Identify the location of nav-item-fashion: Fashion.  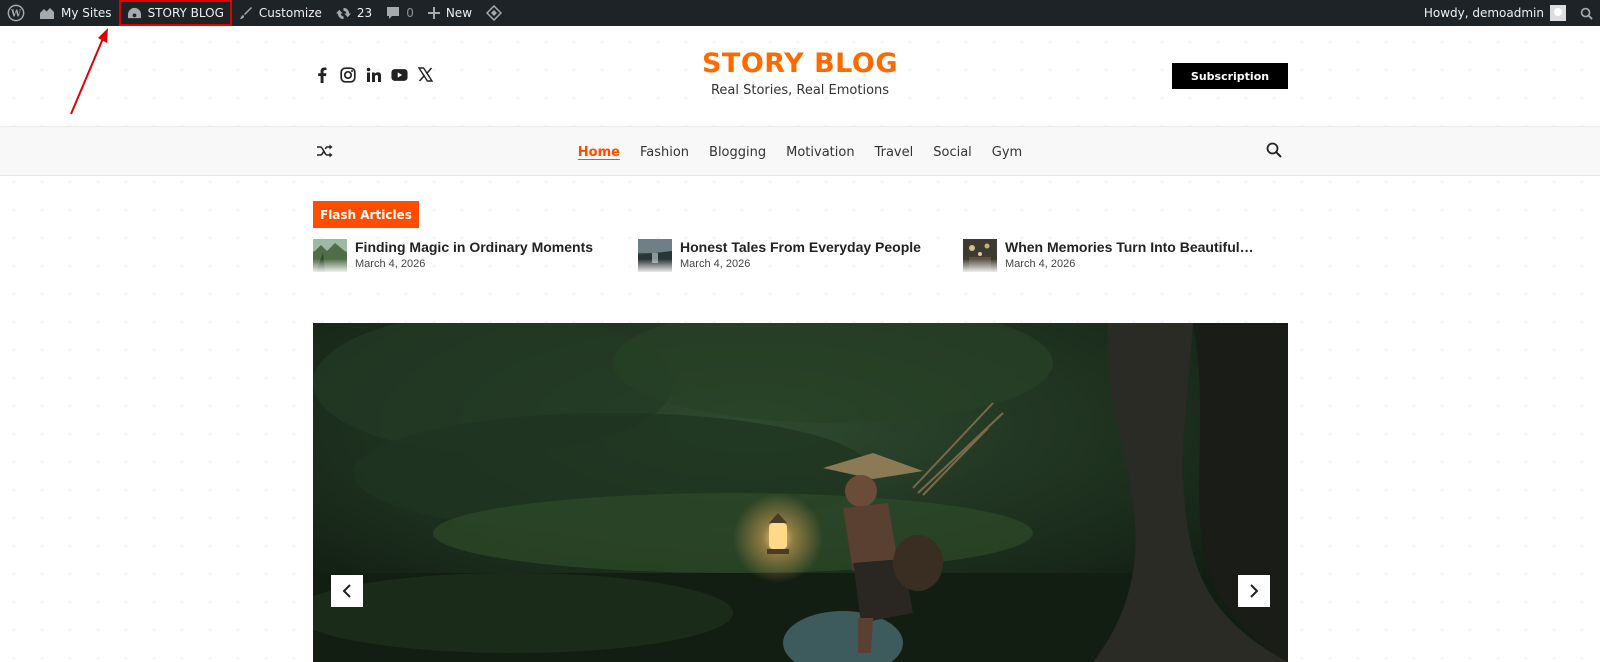
(664, 152).